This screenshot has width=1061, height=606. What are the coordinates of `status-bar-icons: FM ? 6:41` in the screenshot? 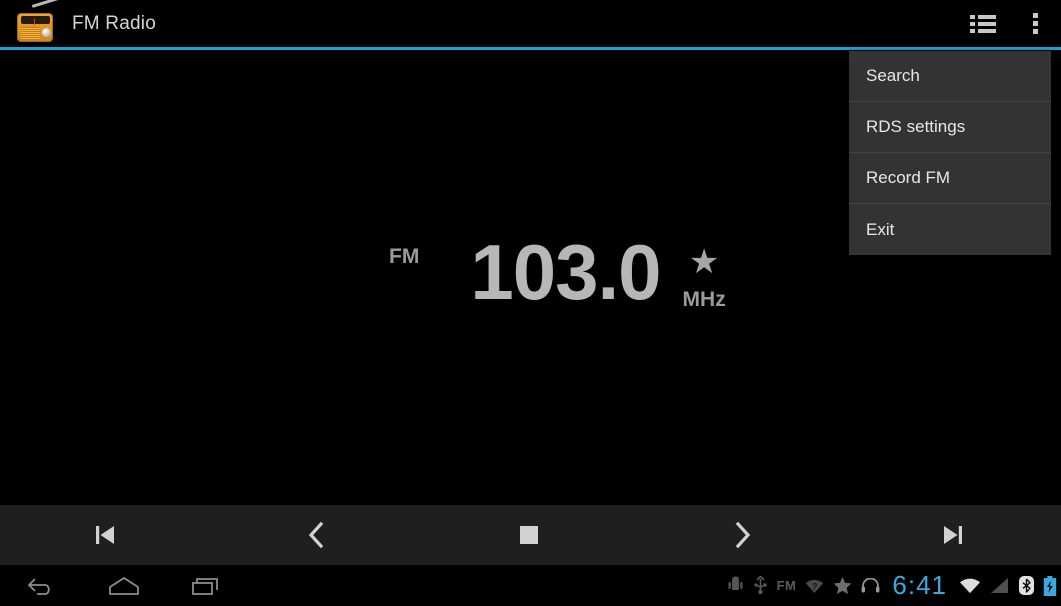 It's located at (887, 585).